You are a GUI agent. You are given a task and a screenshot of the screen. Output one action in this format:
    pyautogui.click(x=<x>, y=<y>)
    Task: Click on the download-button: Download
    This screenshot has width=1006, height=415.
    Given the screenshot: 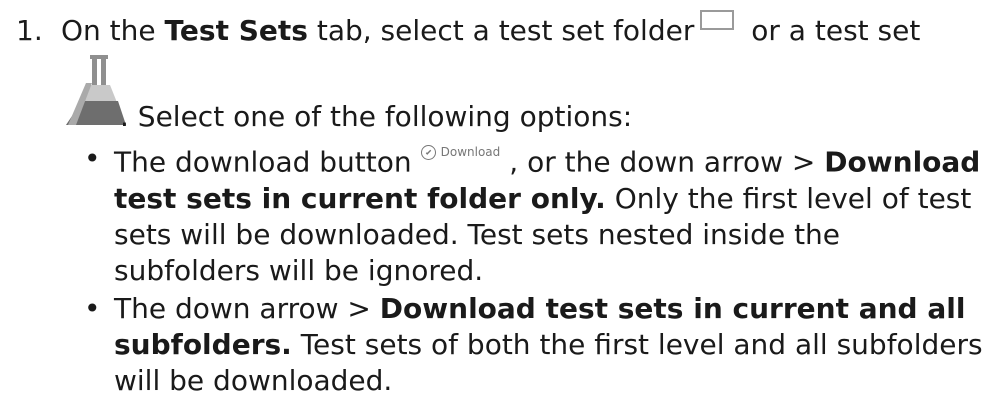 What is the action you would take?
    pyautogui.click(x=461, y=152)
    